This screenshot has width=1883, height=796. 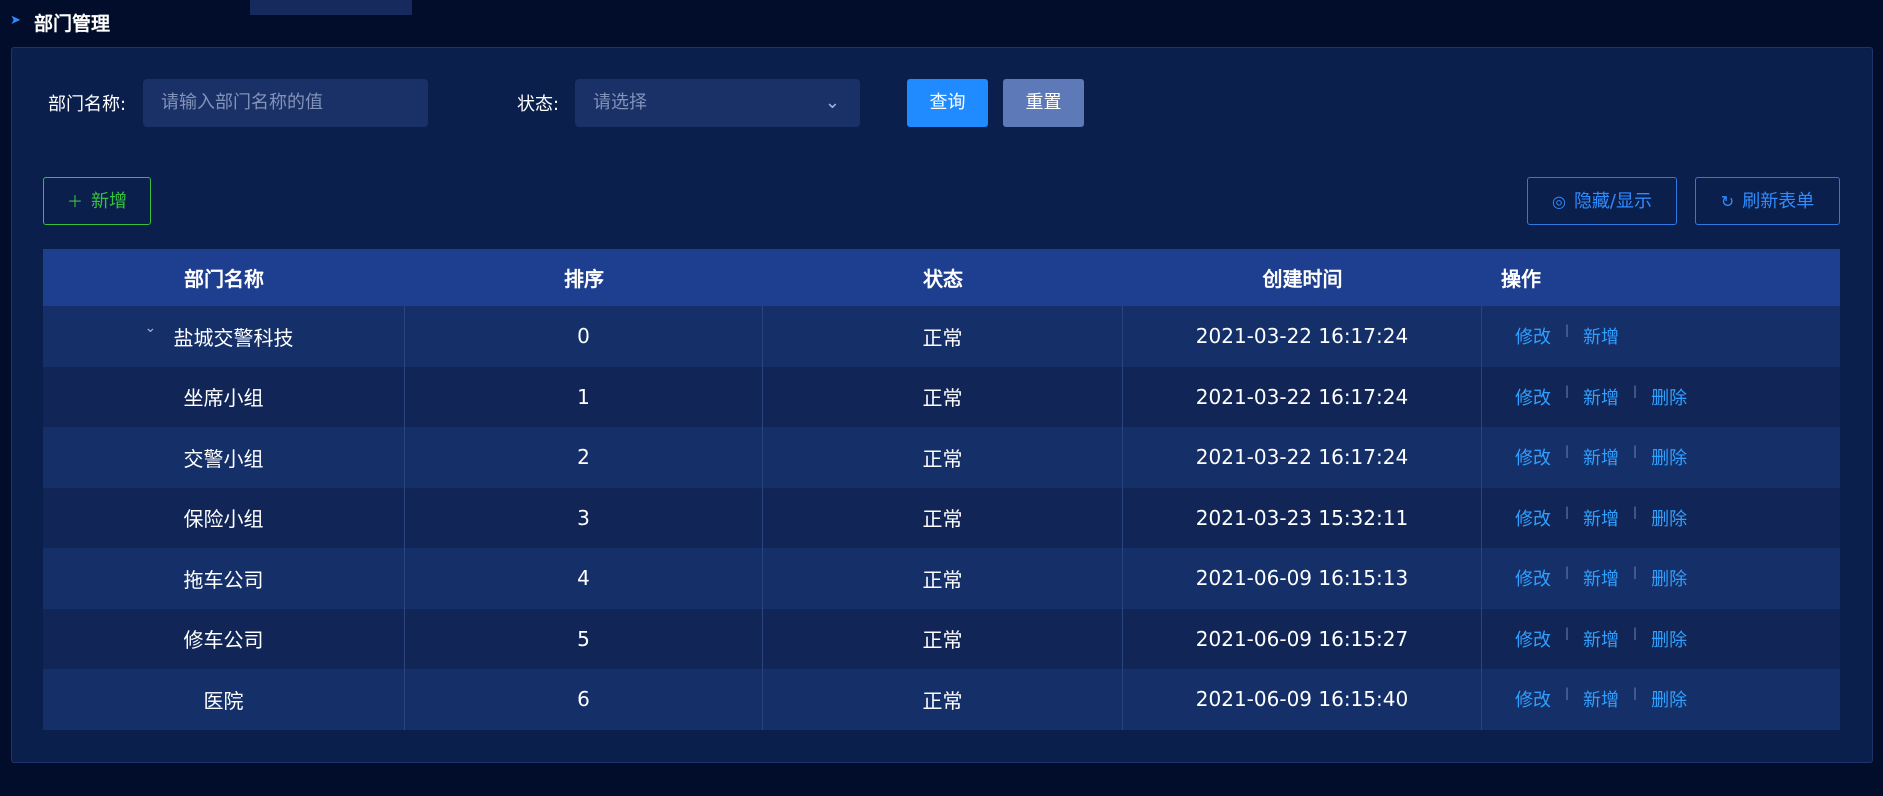 What do you see at coordinates (1602, 201) in the screenshot?
I see `toggle-columns-button: ◎ 隐藏/显示` at bounding box center [1602, 201].